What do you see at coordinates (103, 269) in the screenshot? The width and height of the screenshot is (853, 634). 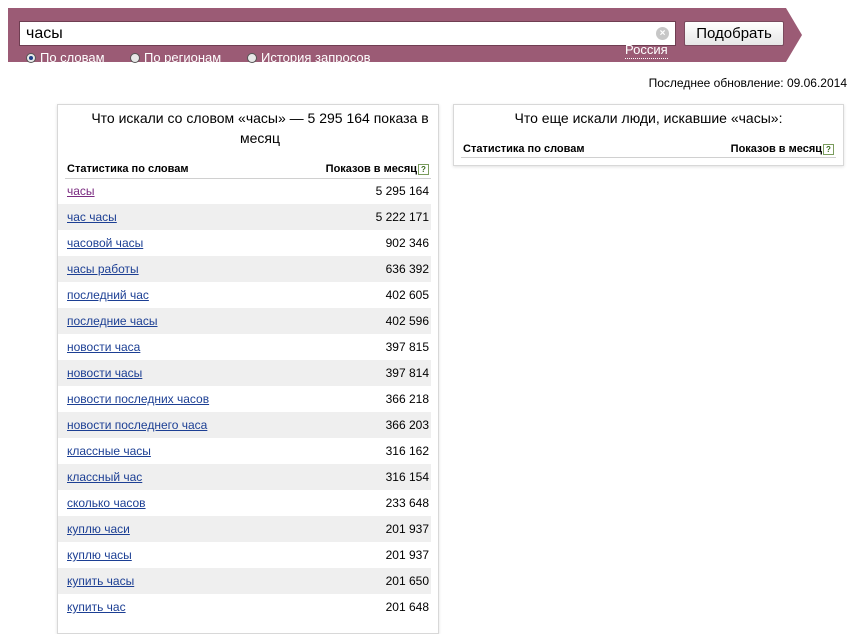 I see `phrase-link: часы работы` at bounding box center [103, 269].